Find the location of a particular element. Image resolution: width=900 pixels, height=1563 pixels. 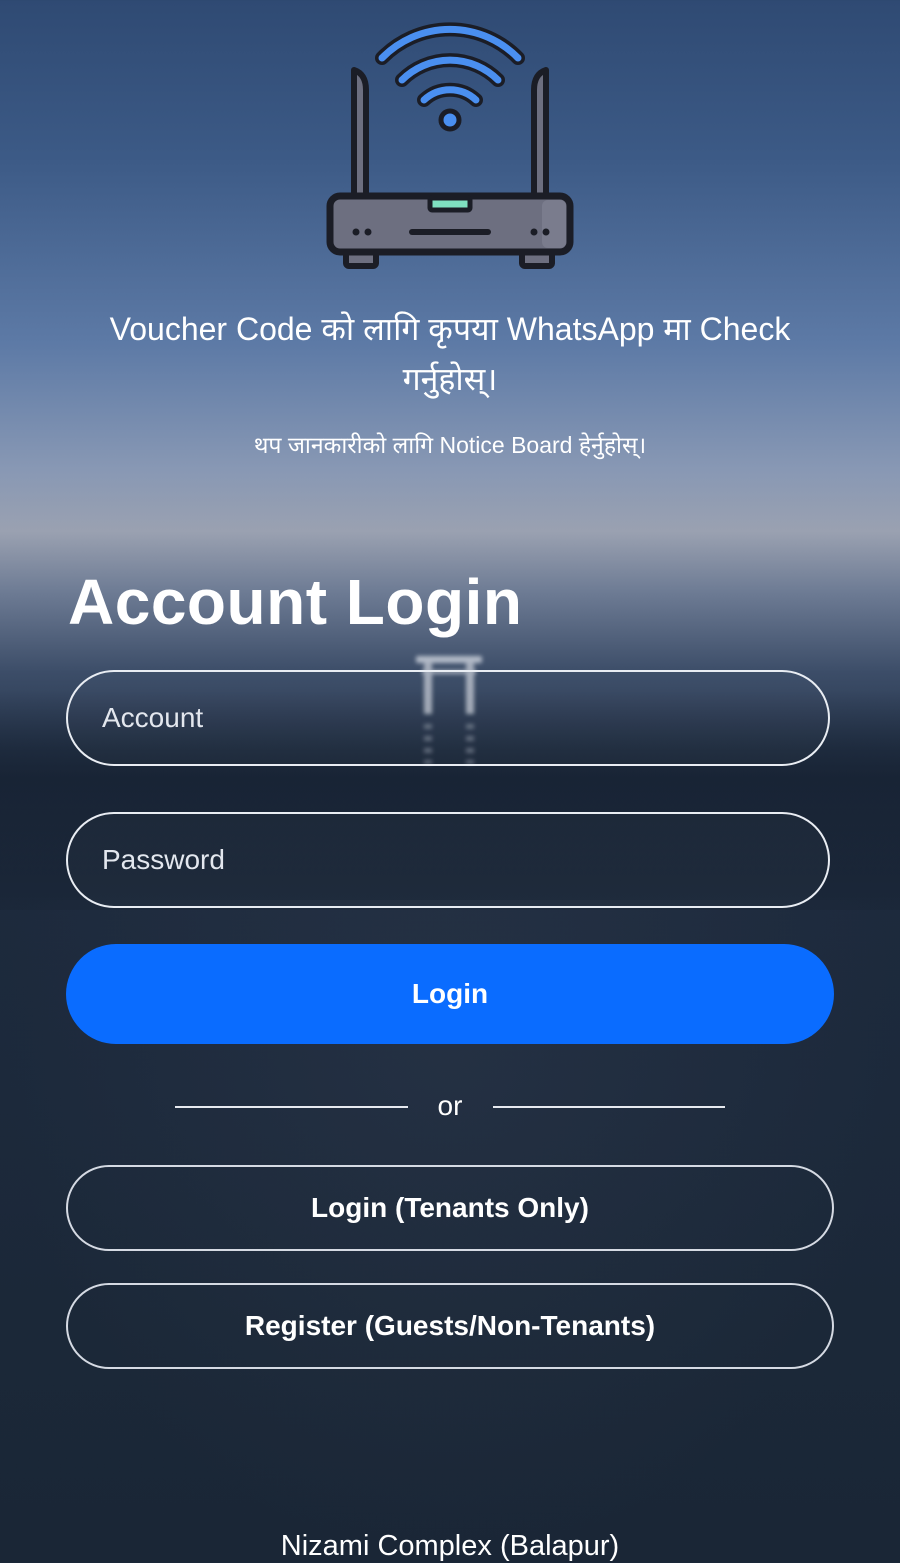

password-input is located at coordinates (447, 860).